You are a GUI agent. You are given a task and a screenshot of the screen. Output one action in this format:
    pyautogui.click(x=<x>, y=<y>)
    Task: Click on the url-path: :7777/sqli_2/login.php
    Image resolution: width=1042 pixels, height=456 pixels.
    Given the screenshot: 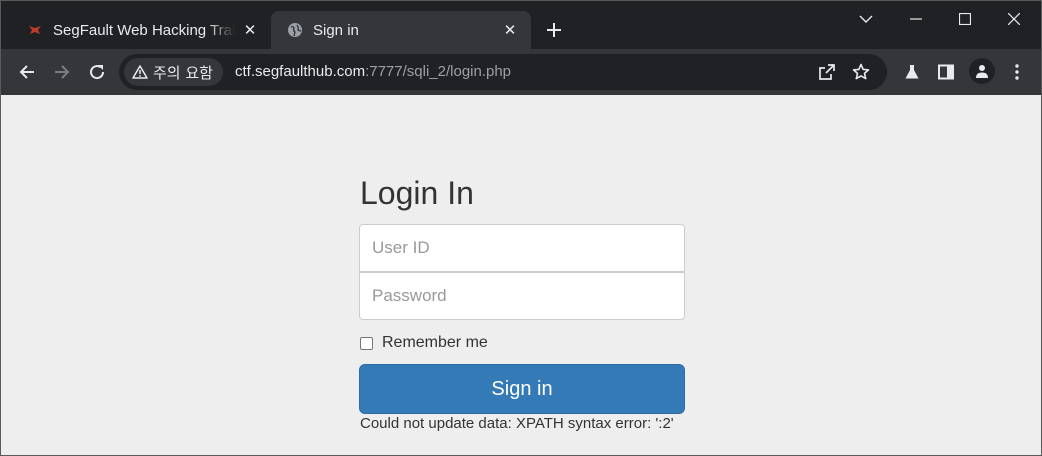 What is the action you would take?
    pyautogui.click(x=438, y=71)
    